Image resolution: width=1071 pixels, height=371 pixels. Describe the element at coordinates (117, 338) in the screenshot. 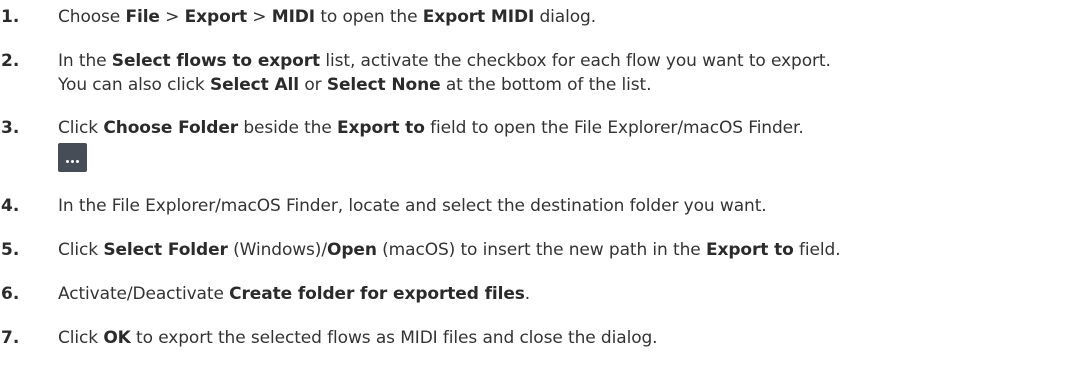

I see `ok-term: OK` at that location.